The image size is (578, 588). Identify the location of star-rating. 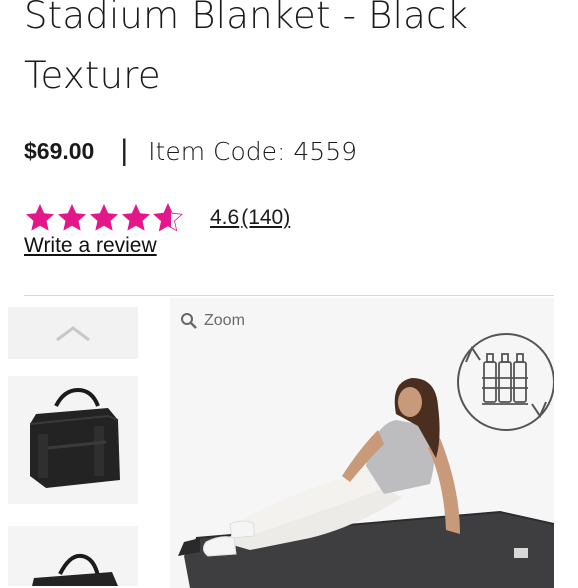
(104, 218).